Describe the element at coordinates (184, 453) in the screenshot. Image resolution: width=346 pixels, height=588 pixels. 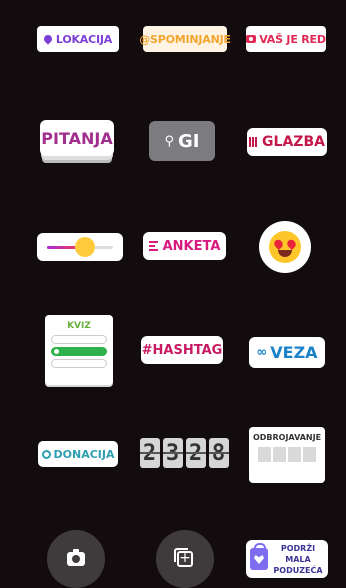
I see `time-sticker: 2 3 2 8` at that location.